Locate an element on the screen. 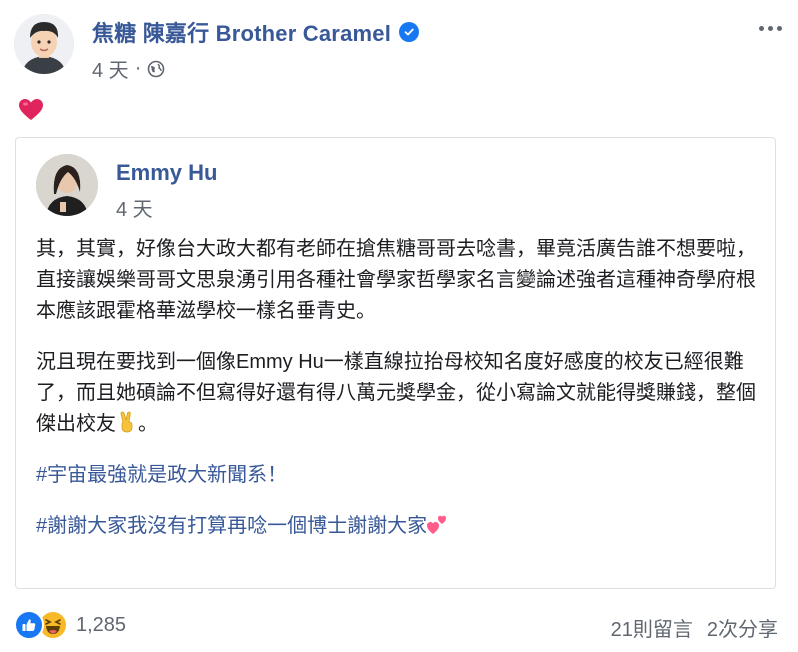  paragraph-2-end: 。 is located at coordinates (148, 424).